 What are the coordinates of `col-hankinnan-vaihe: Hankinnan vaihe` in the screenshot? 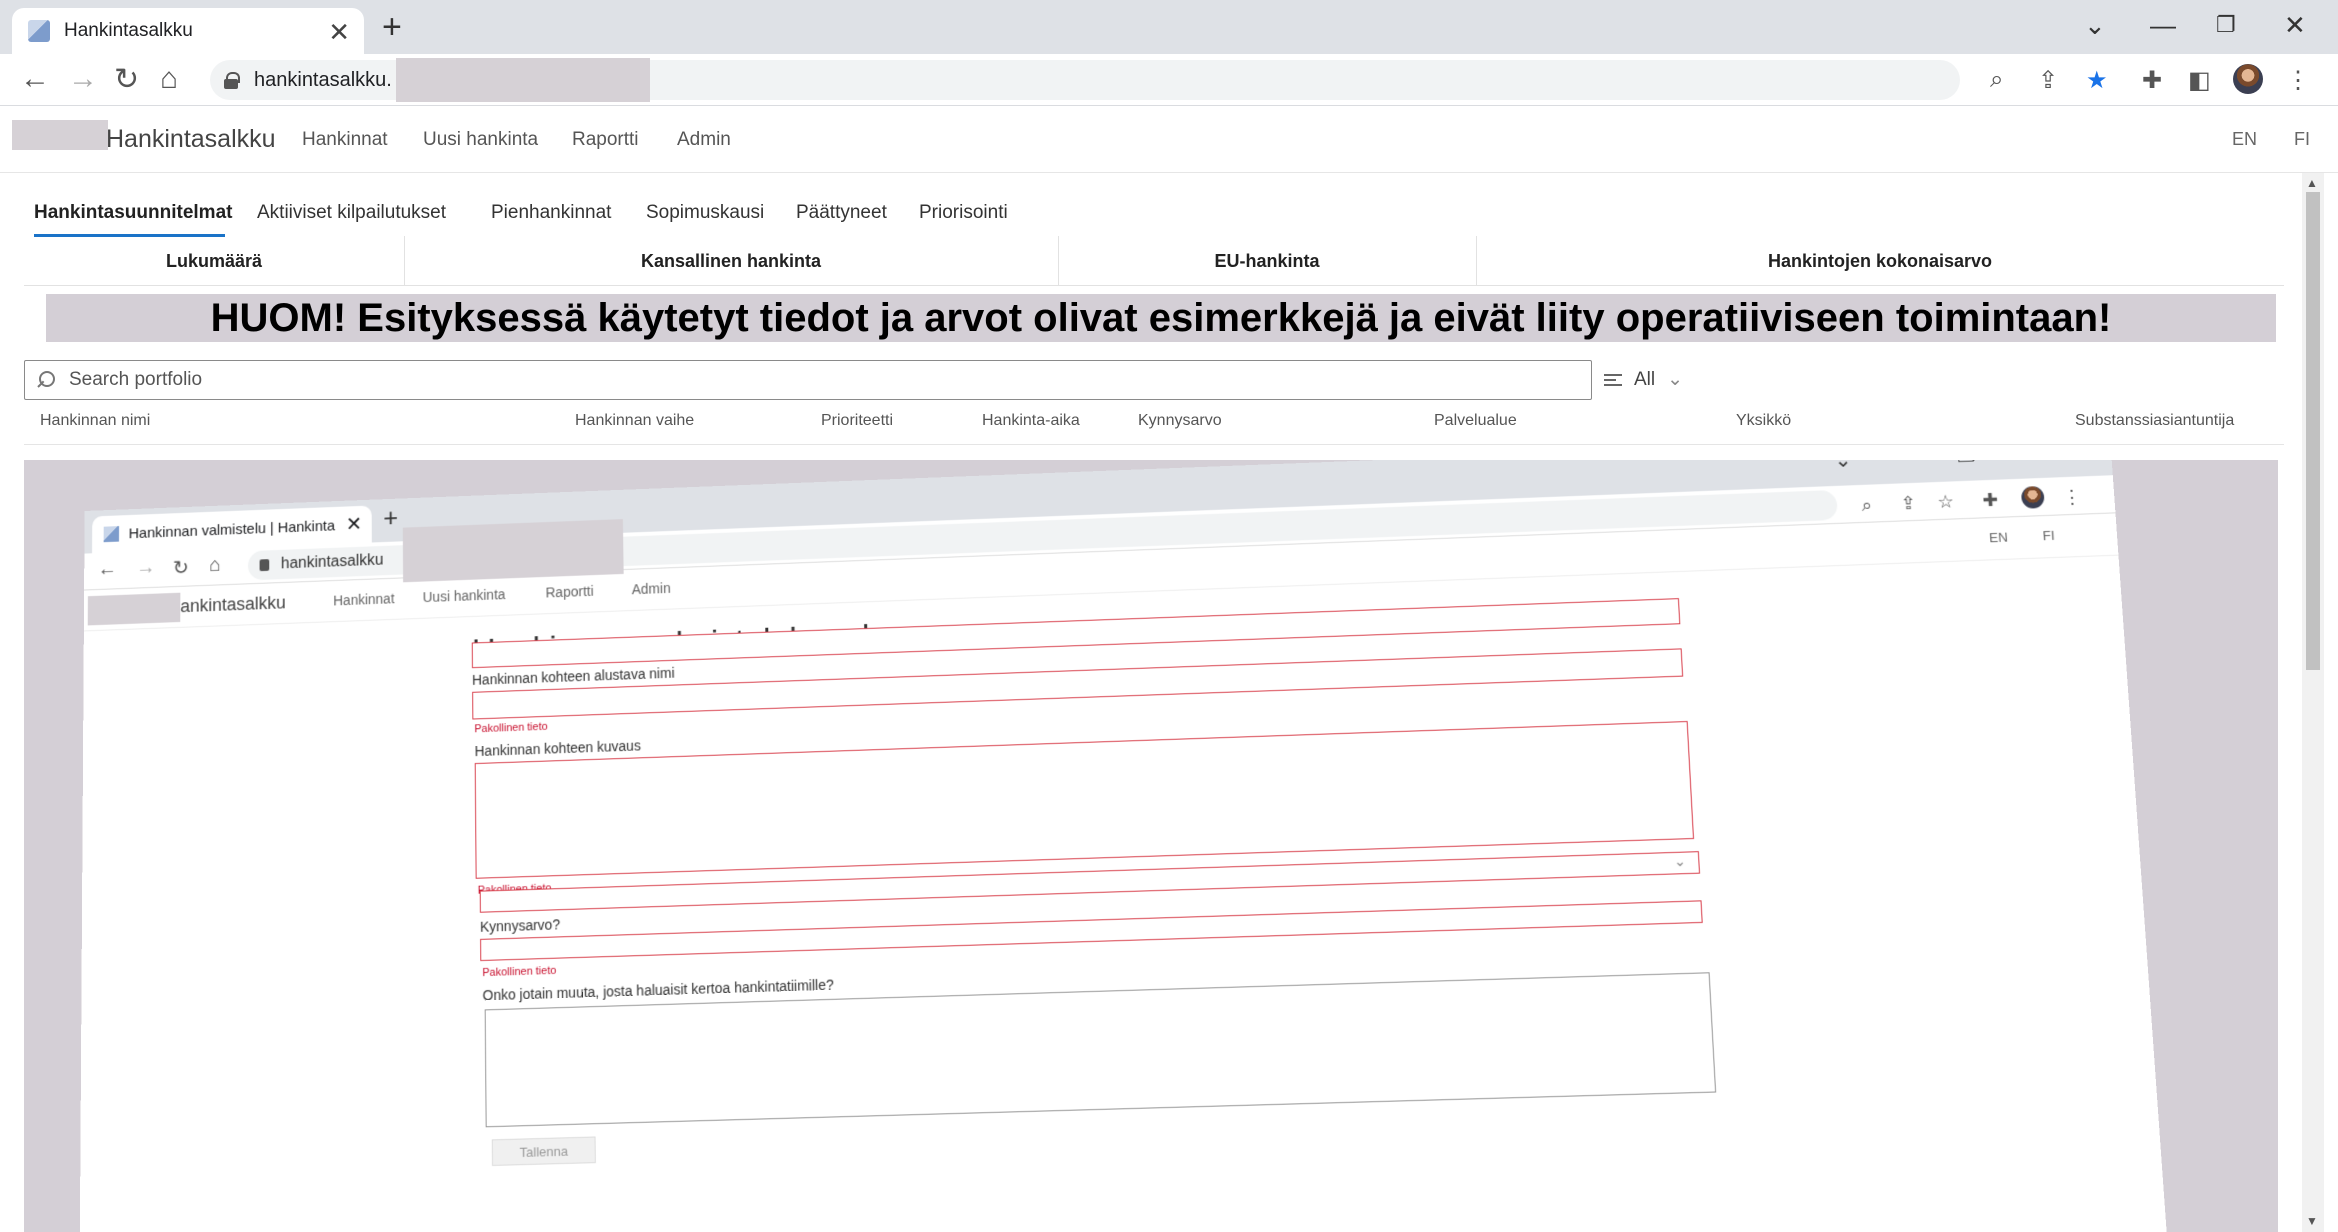 It's located at (634, 421).